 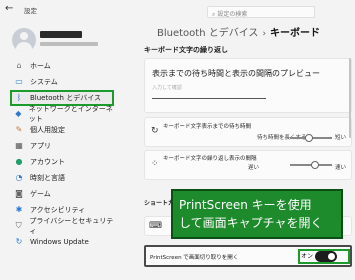 I want to click on annotation-callout: PrintScreen キーを使用 して画面キャプチャを開く, so click(x=257, y=214).